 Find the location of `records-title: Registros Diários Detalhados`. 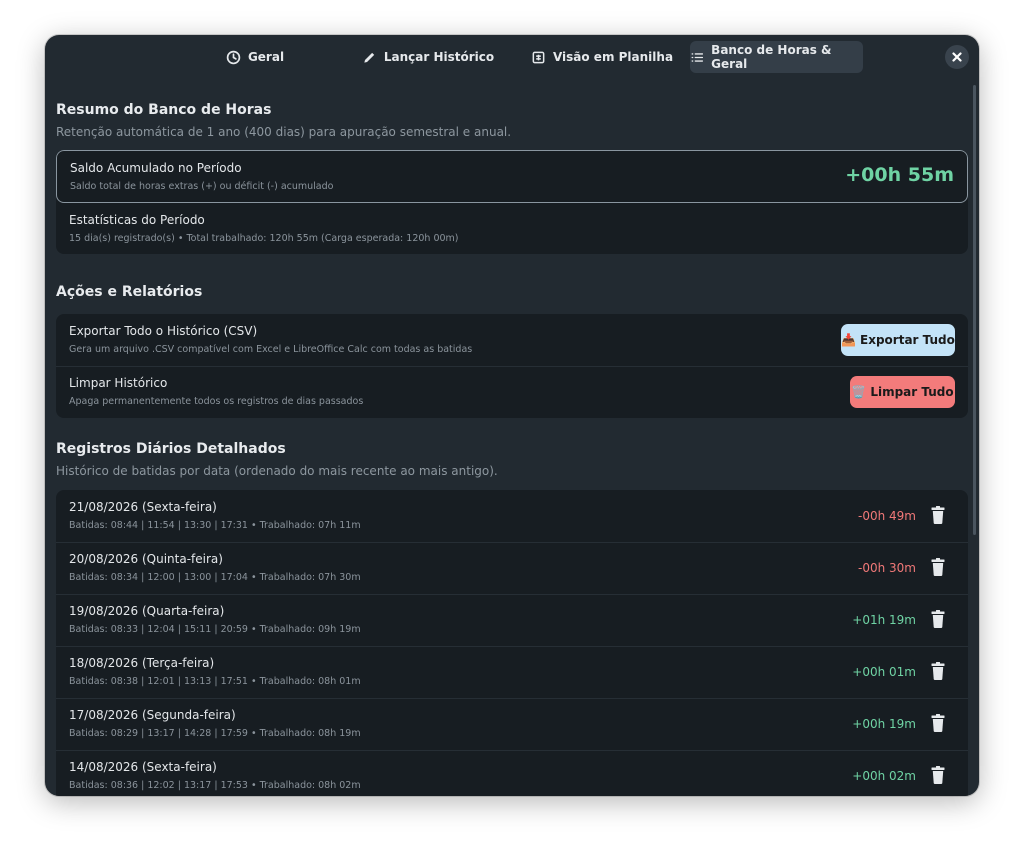

records-title: Registros Diários Detalhados is located at coordinates (171, 449).